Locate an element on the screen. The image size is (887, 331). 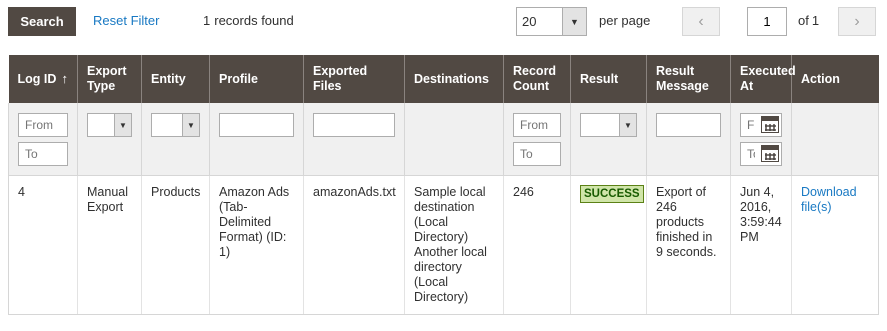
executed-to-wrap is located at coordinates (761, 154).